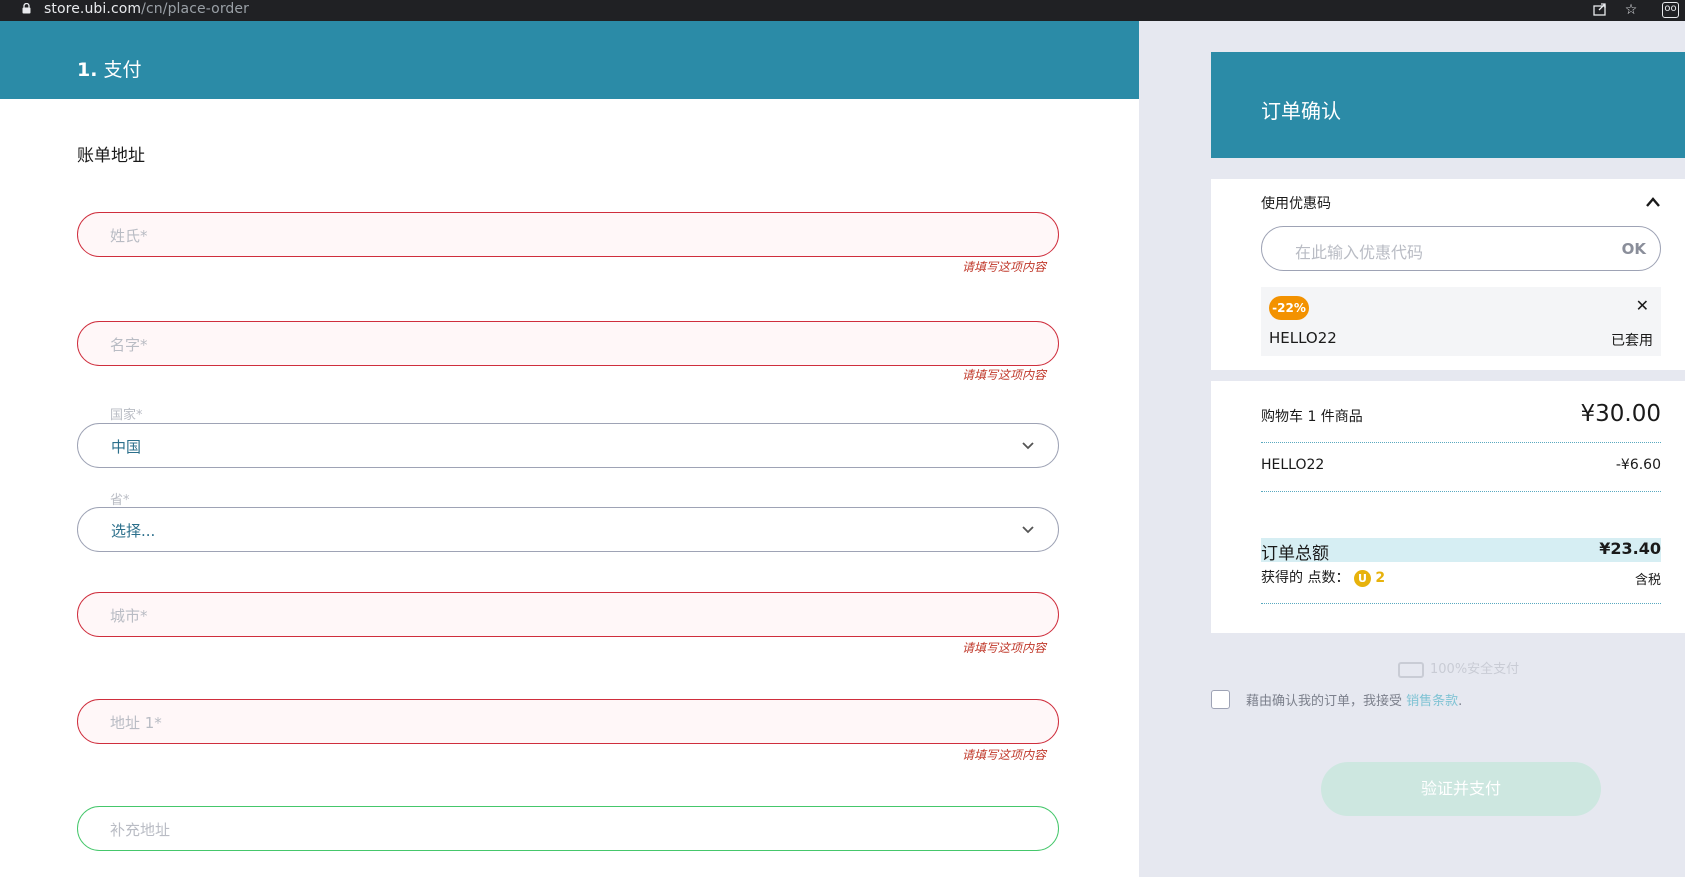  What do you see at coordinates (129, 345) in the screenshot?
I see `first-name-placeholder: 名字*` at bounding box center [129, 345].